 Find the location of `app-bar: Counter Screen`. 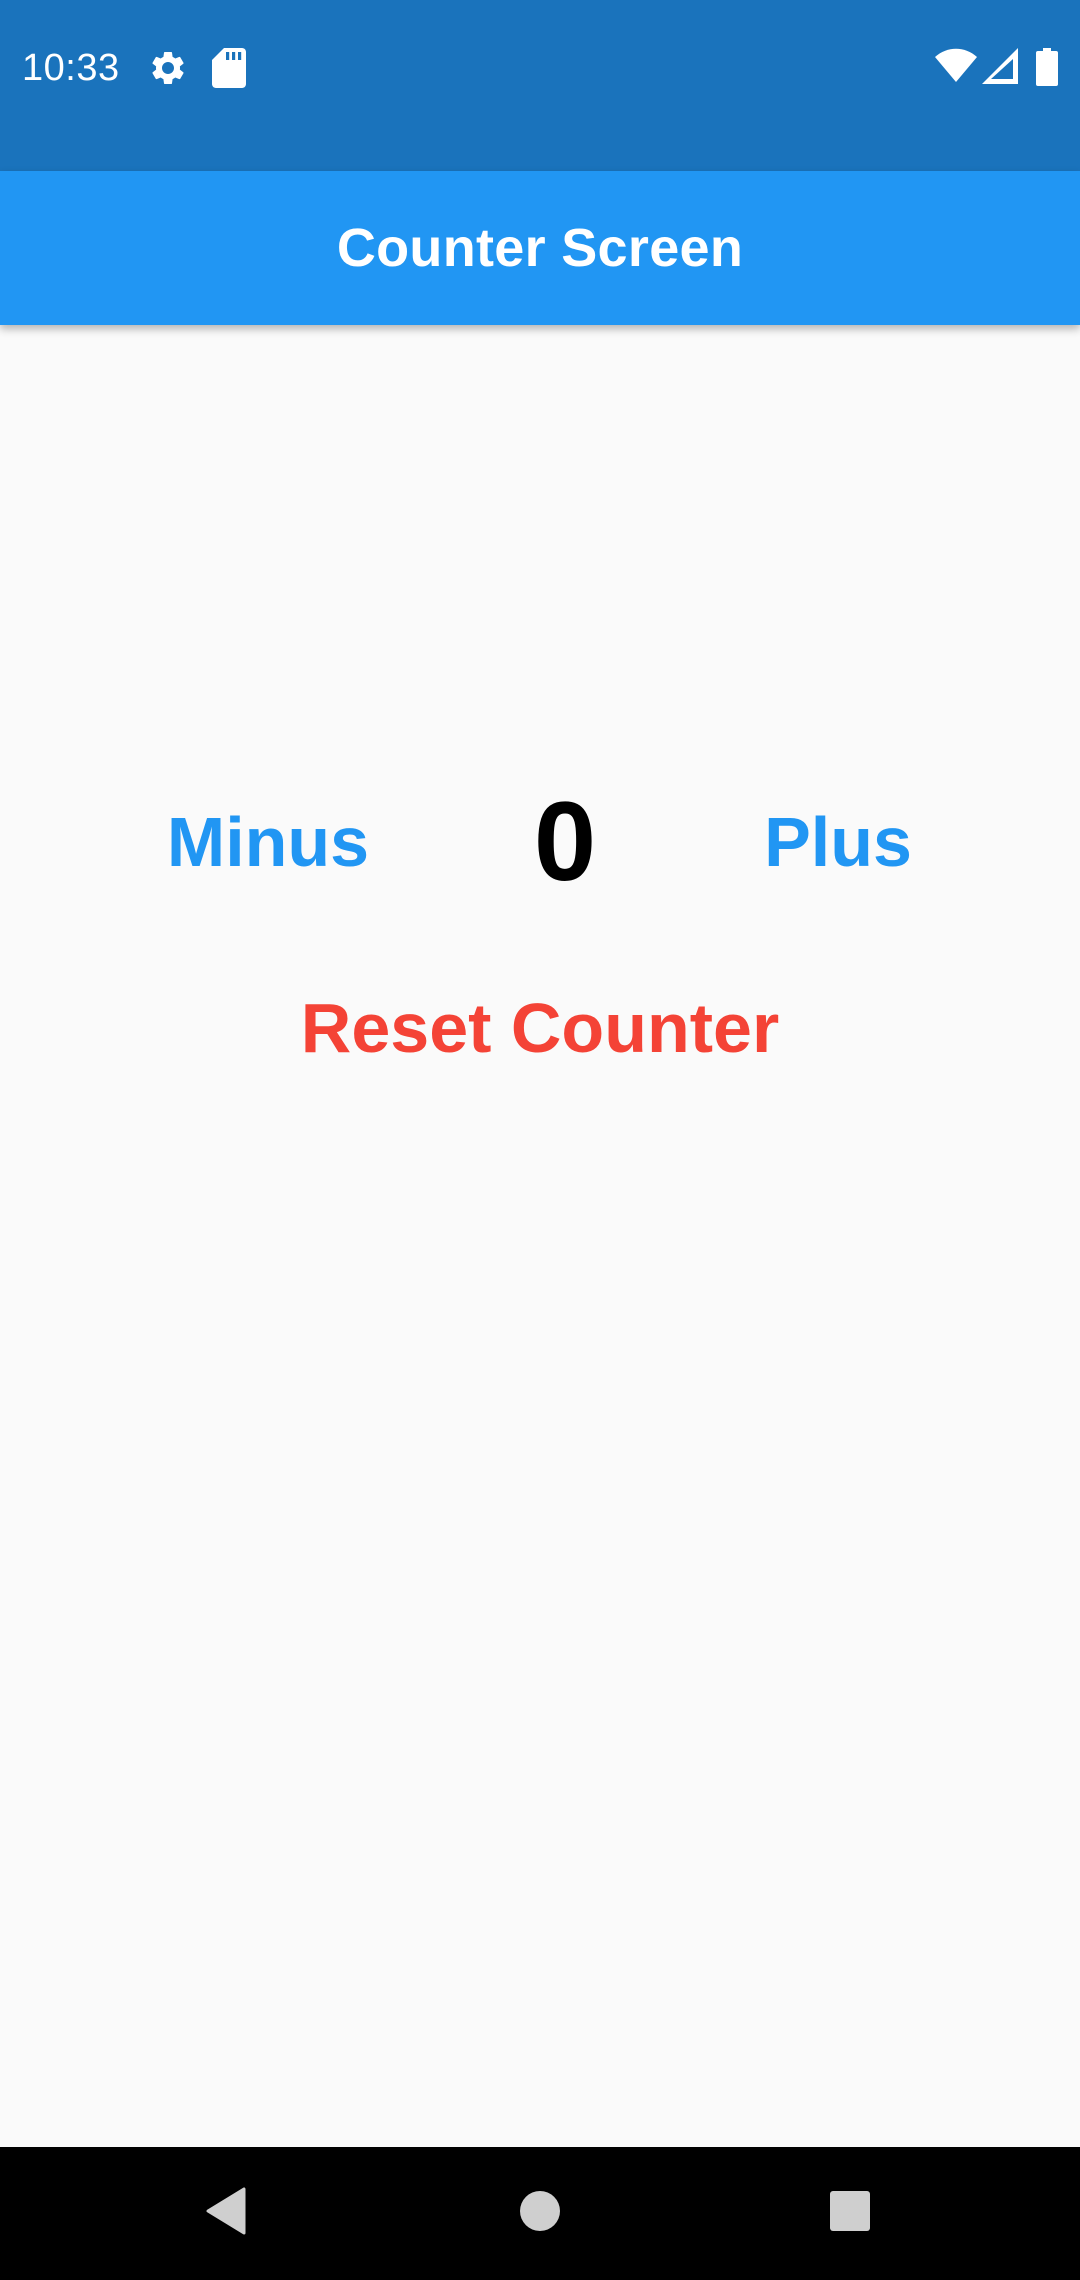

app-bar: Counter Screen is located at coordinates (540, 248).